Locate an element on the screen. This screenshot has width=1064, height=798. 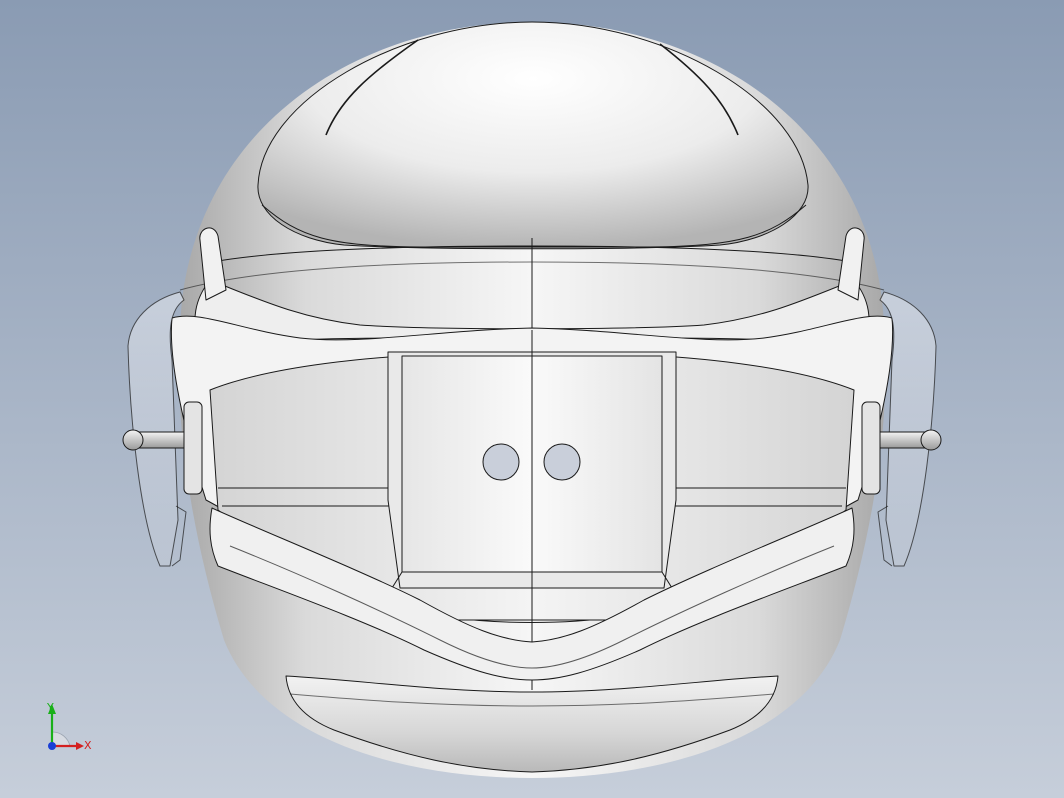
triad-y-label: Y is located at coordinates (50, 707).